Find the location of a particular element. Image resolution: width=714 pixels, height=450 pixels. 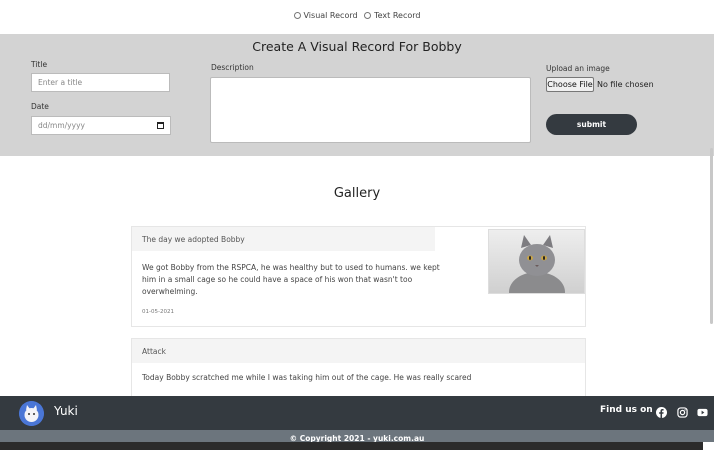

description-label: Description is located at coordinates (232, 67).